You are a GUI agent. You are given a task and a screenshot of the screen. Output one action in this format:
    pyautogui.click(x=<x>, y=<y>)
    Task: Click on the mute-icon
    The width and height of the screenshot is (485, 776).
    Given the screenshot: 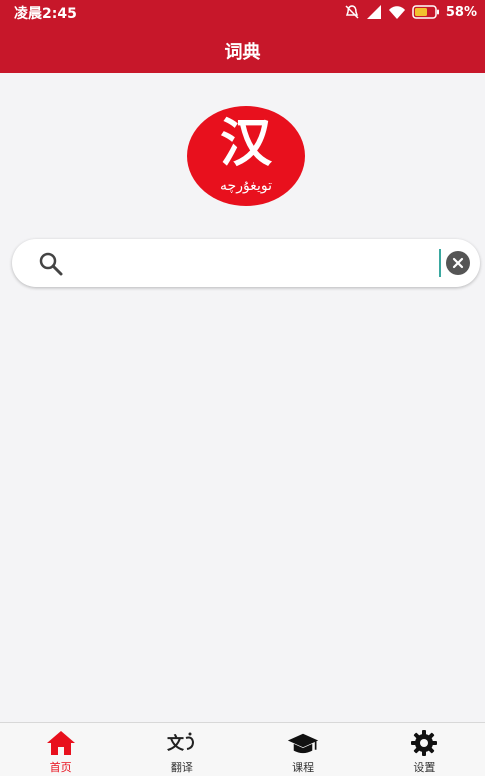 What is the action you would take?
    pyautogui.click(x=352, y=12)
    